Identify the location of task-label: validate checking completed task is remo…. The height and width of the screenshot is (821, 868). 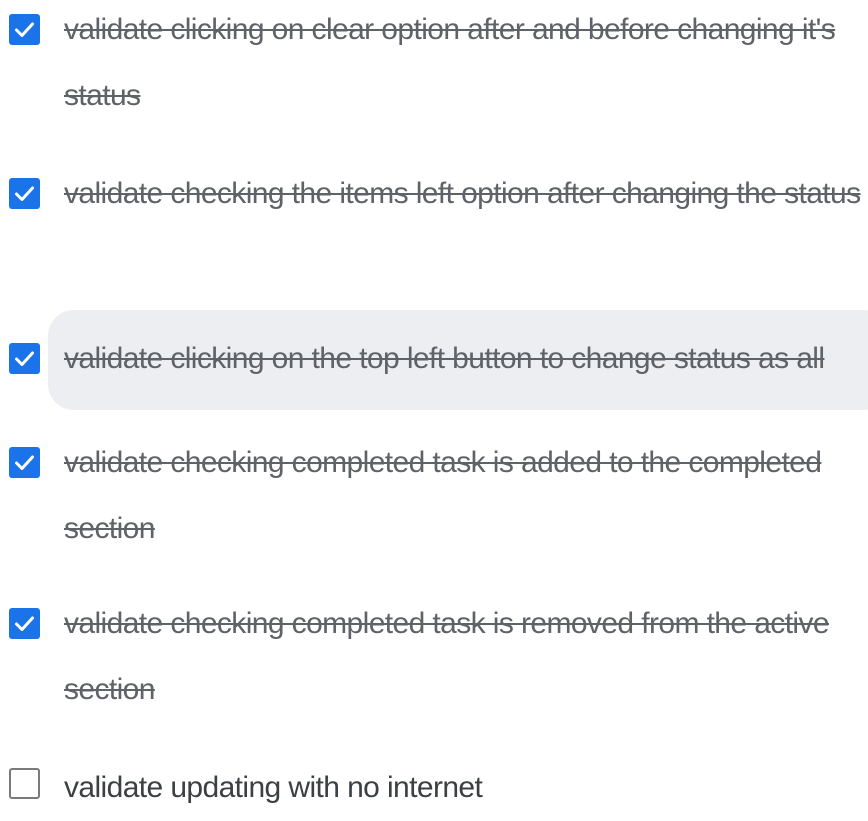
(447, 656).